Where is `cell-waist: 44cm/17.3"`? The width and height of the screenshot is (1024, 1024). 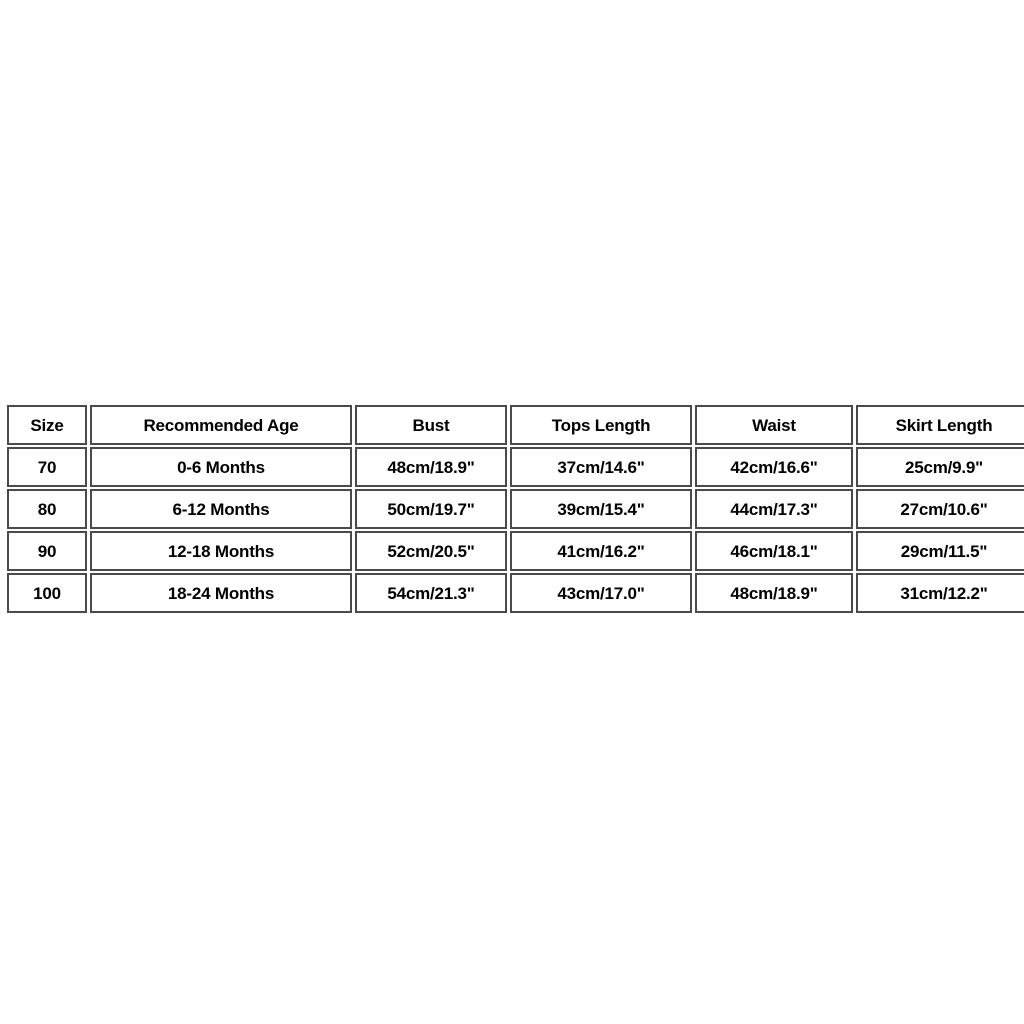
cell-waist: 44cm/17.3" is located at coordinates (774, 509).